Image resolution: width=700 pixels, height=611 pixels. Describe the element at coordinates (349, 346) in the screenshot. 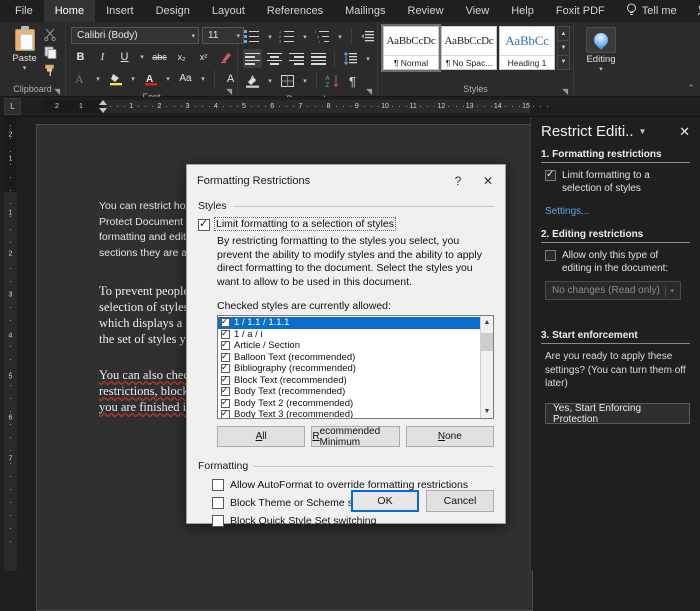

I see `style-list-item: Article / Section` at that location.